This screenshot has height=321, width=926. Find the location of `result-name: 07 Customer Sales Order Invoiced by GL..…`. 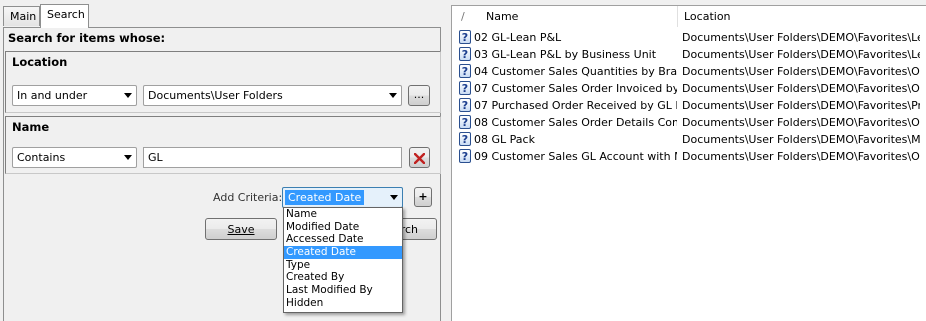

result-name: 07 Customer Sales Order Invoiced by GL..… is located at coordinates (575, 88).